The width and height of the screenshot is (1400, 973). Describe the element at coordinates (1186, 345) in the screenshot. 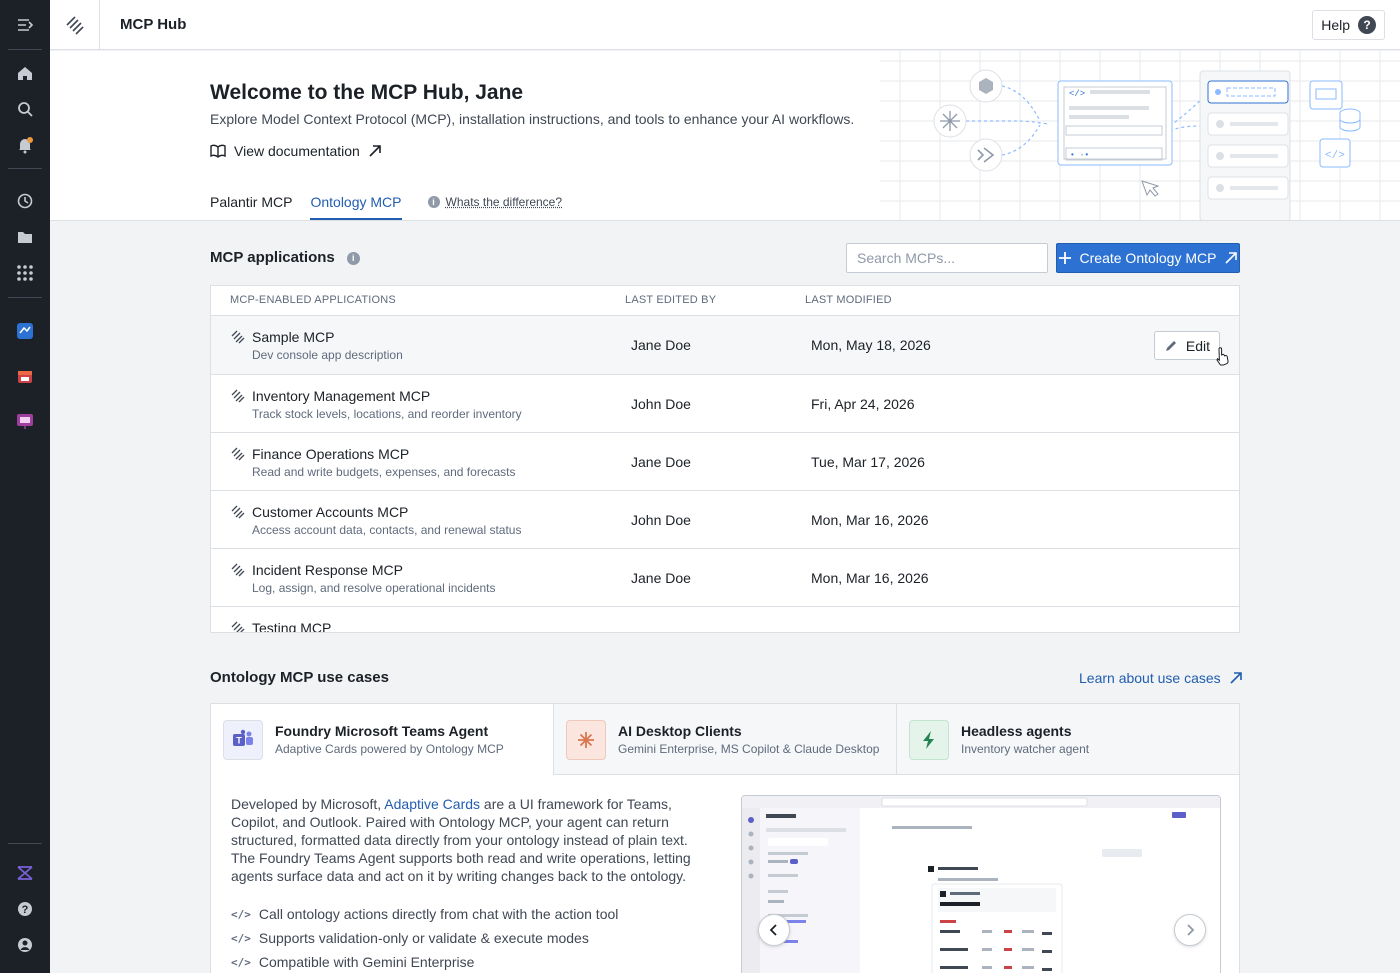

I see `edit-button: Edit` at that location.